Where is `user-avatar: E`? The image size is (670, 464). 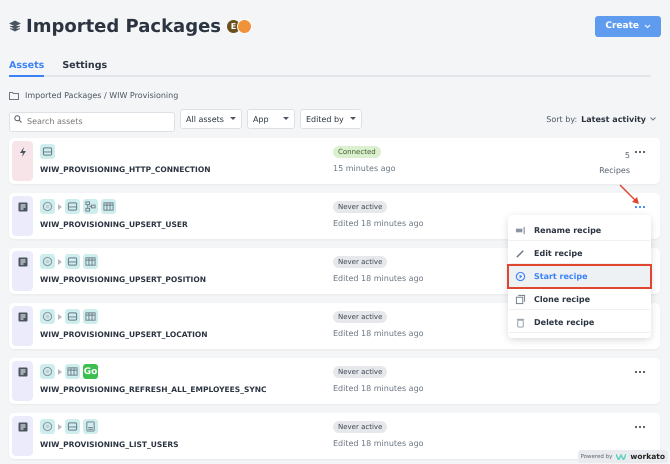
user-avatar: E is located at coordinates (233, 26).